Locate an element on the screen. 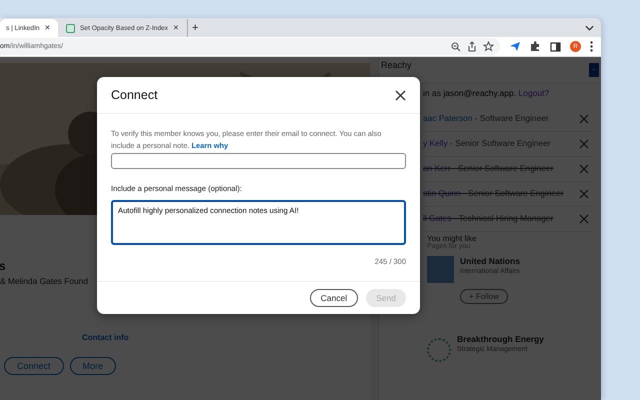 The width and height of the screenshot is (640, 400). email-field is located at coordinates (258, 160).